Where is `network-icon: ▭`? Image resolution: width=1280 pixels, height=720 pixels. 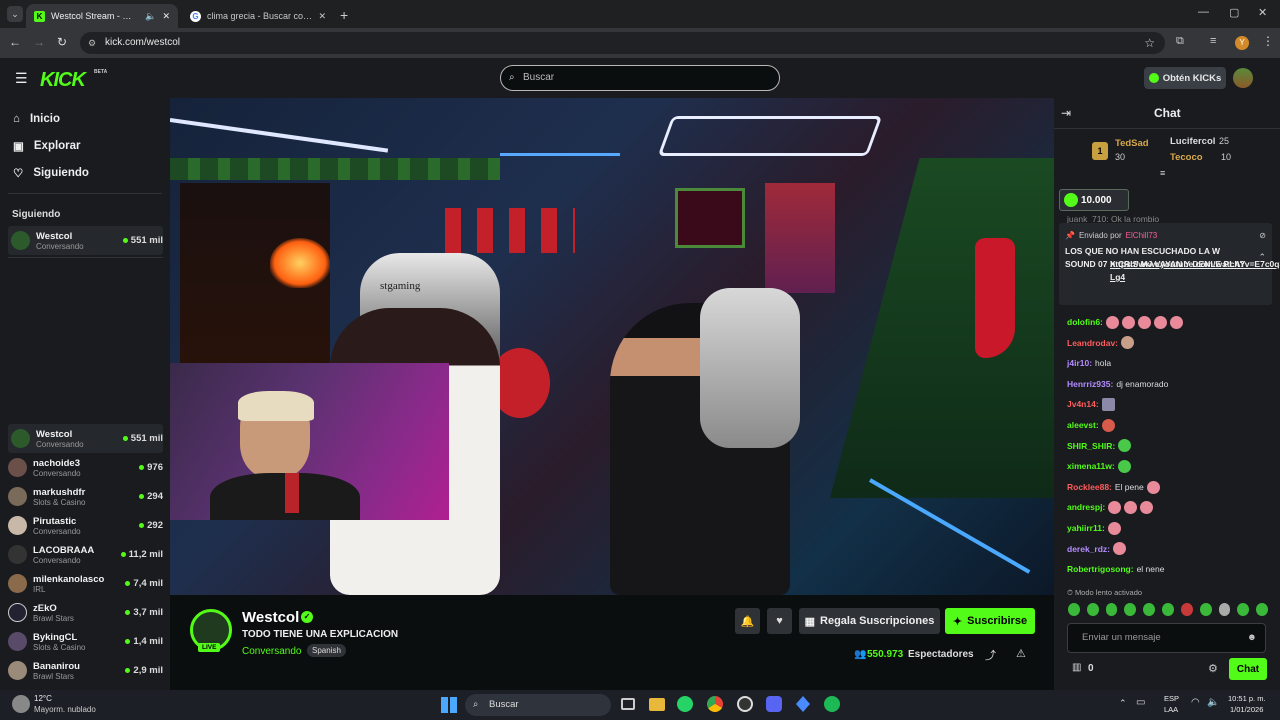 network-icon: ▭ is located at coordinates (1140, 702).